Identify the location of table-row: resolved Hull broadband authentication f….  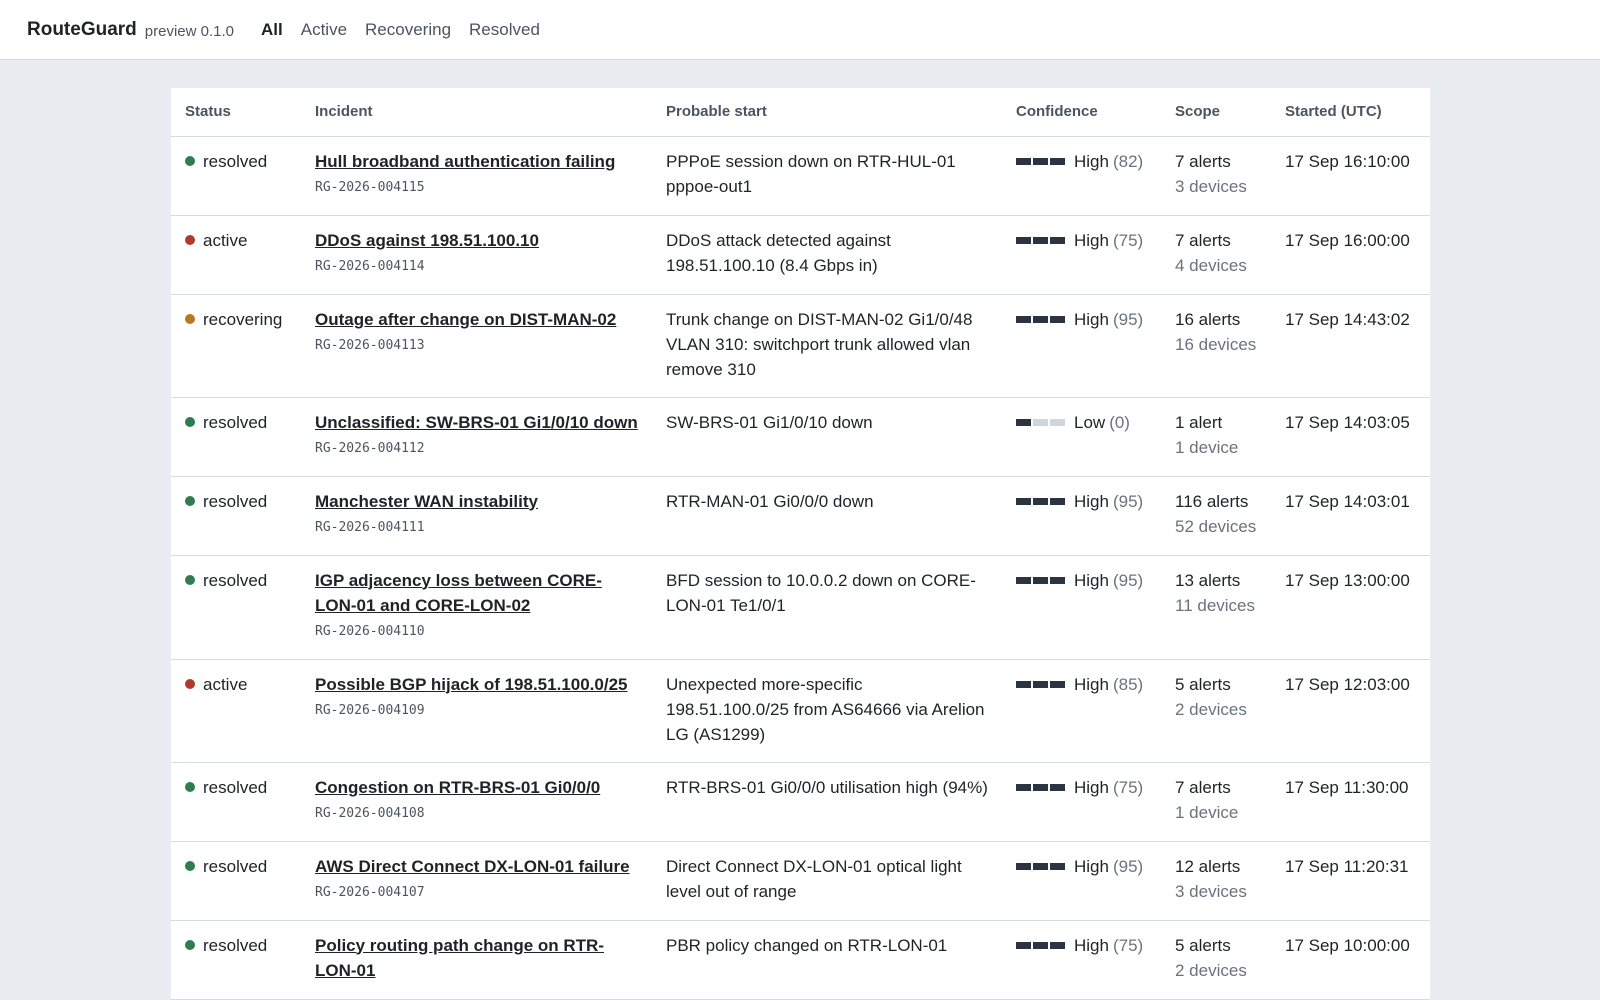
(800, 176).